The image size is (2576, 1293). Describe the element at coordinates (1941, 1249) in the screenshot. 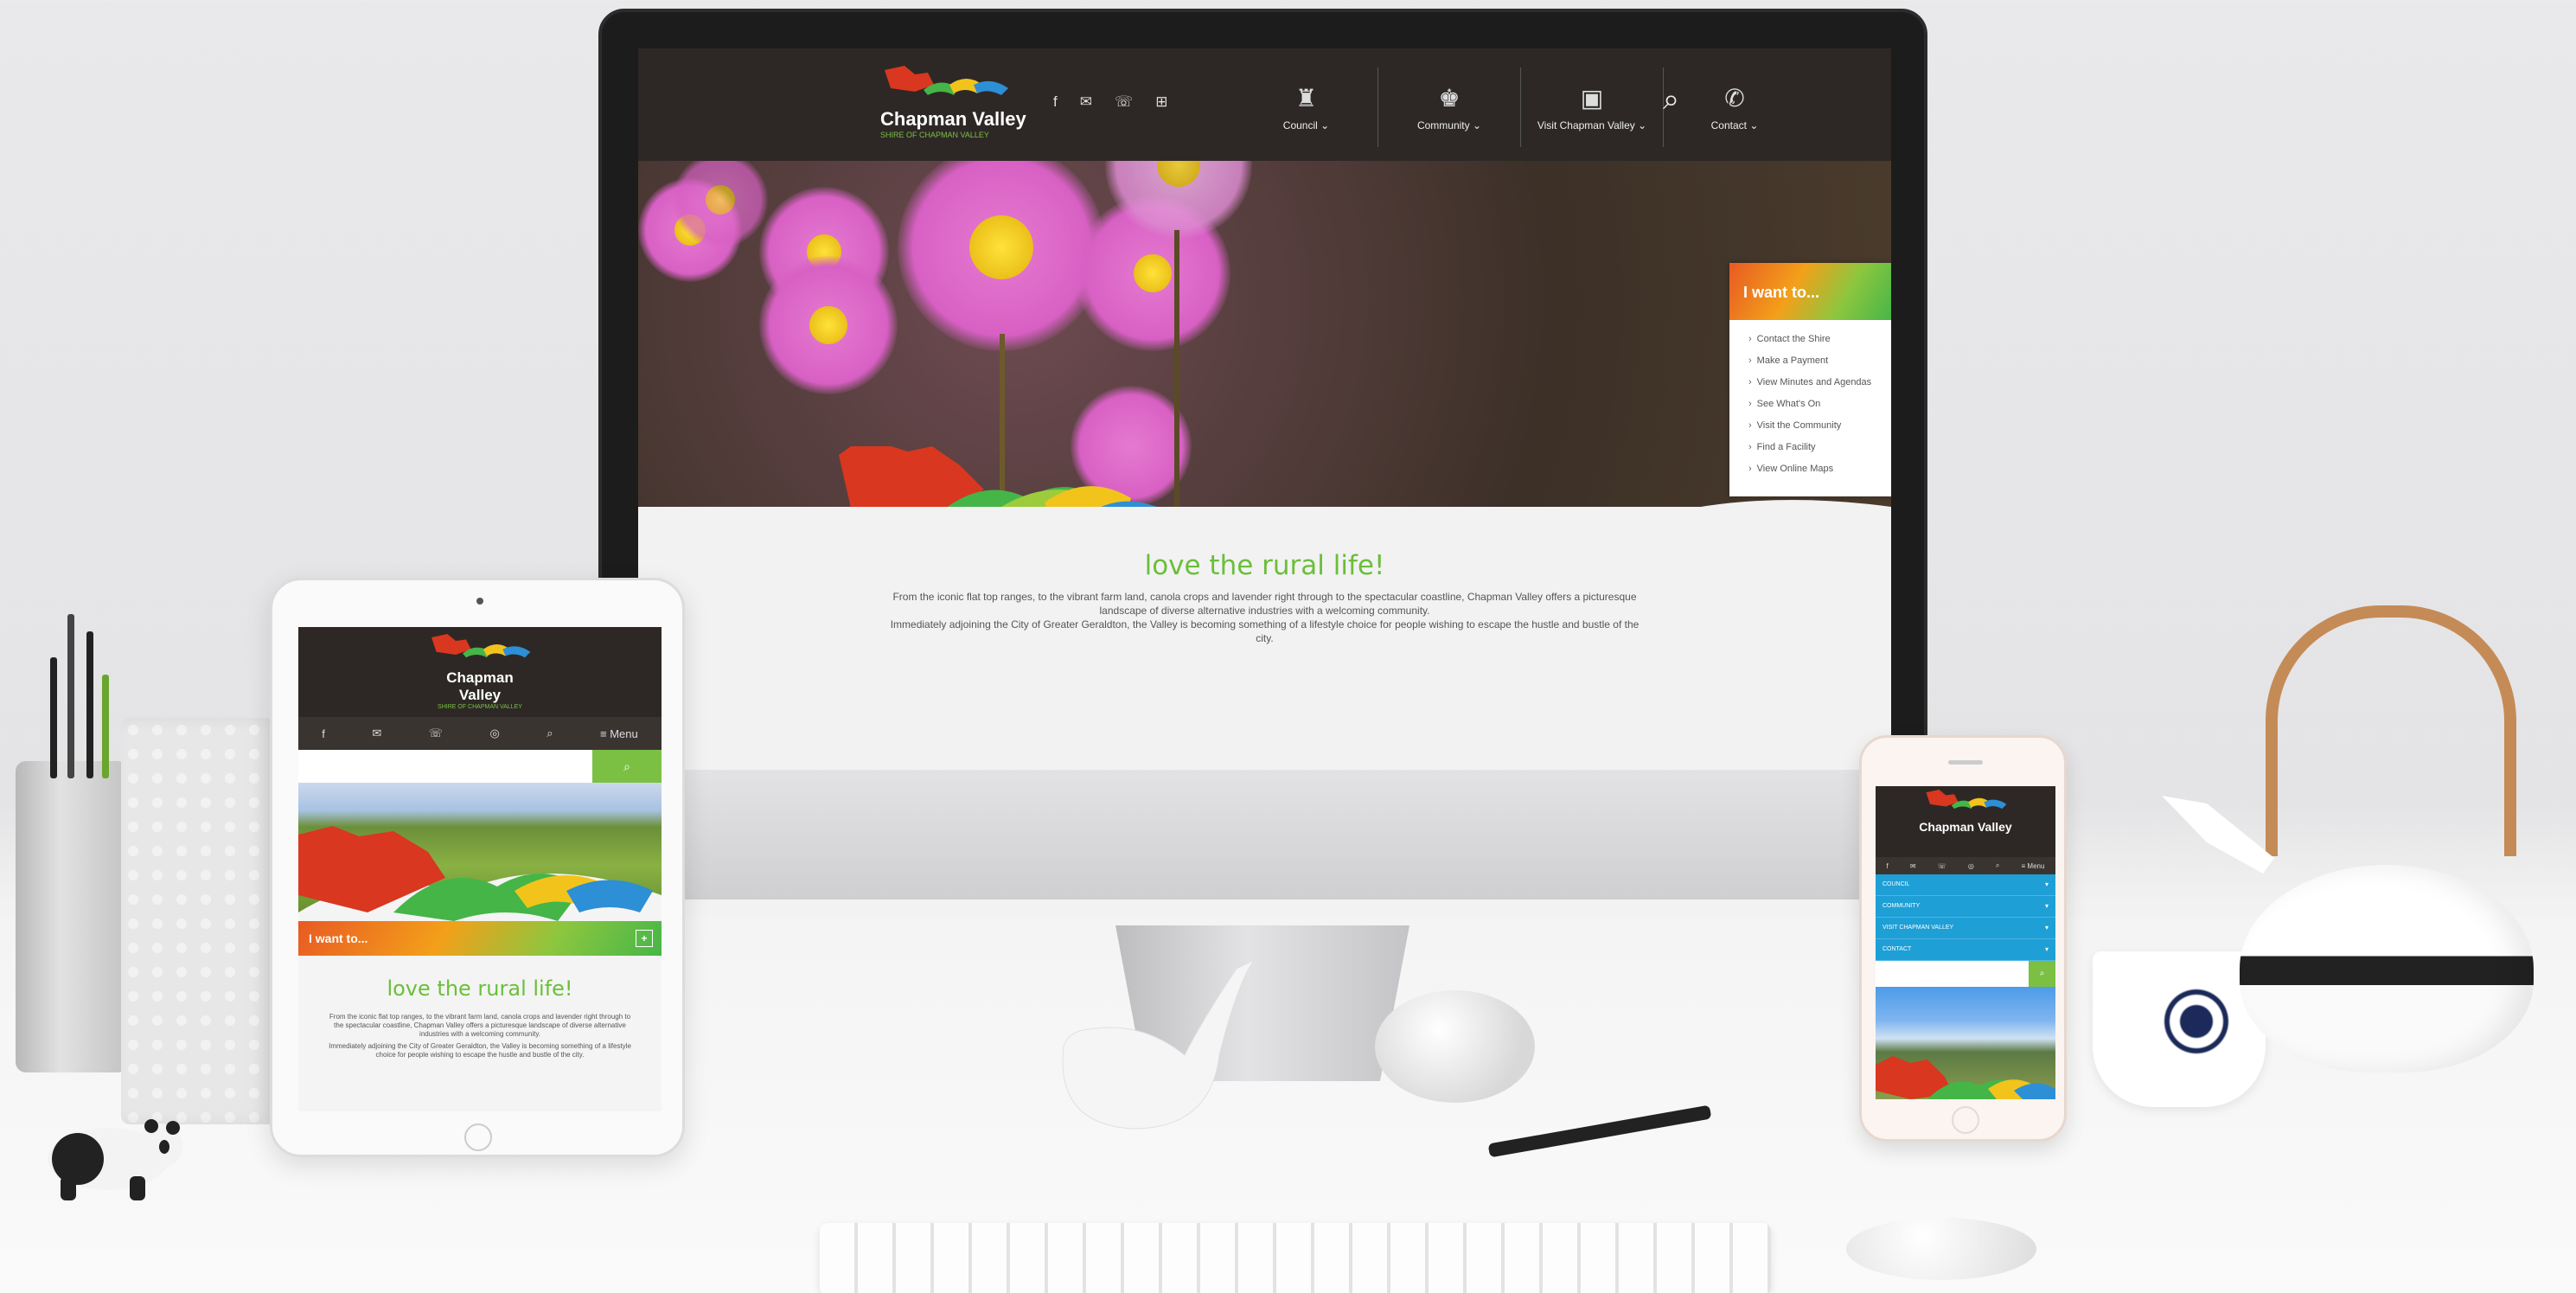

I see `mouse` at that location.